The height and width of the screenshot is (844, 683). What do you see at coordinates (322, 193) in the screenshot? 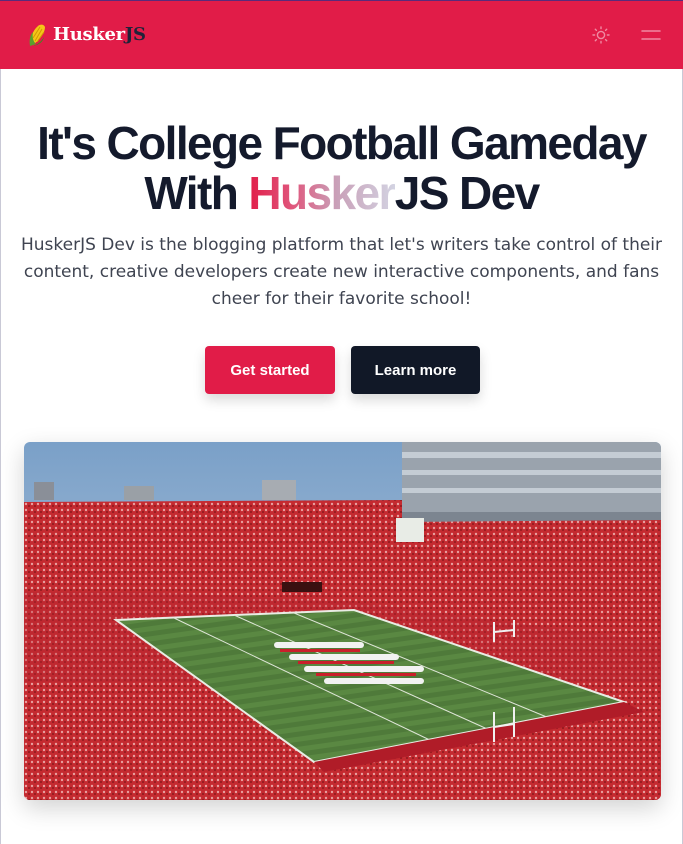
I see `headline-highlight: Husker` at bounding box center [322, 193].